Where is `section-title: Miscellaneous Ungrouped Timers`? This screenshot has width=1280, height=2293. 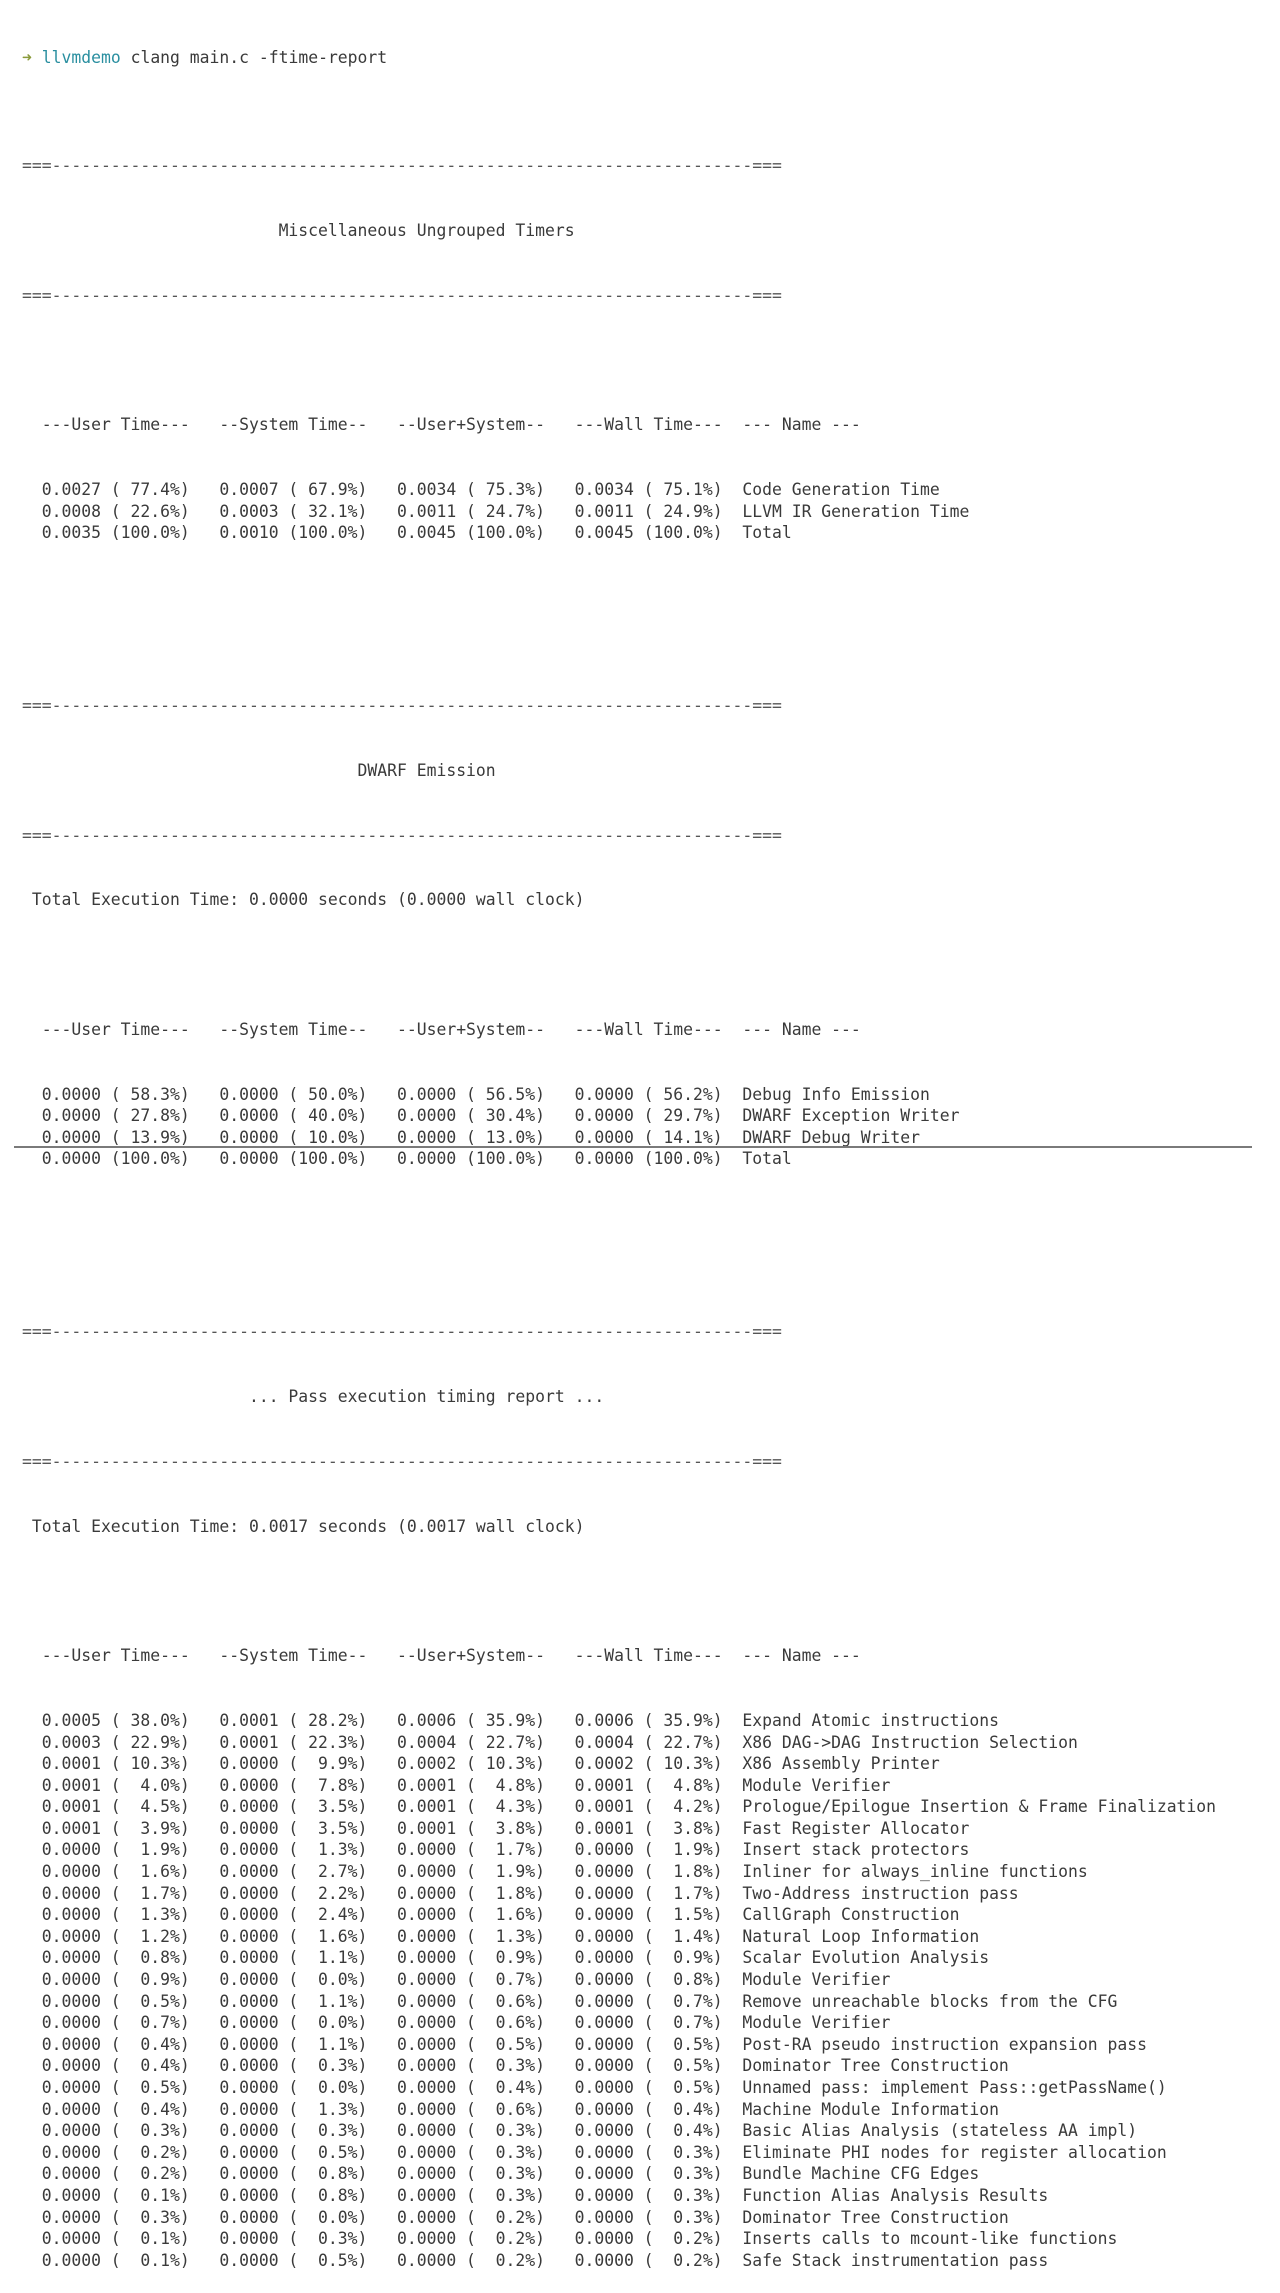 section-title: Miscellaneous Ungrouped Timers is located at coordinates (298, 230).